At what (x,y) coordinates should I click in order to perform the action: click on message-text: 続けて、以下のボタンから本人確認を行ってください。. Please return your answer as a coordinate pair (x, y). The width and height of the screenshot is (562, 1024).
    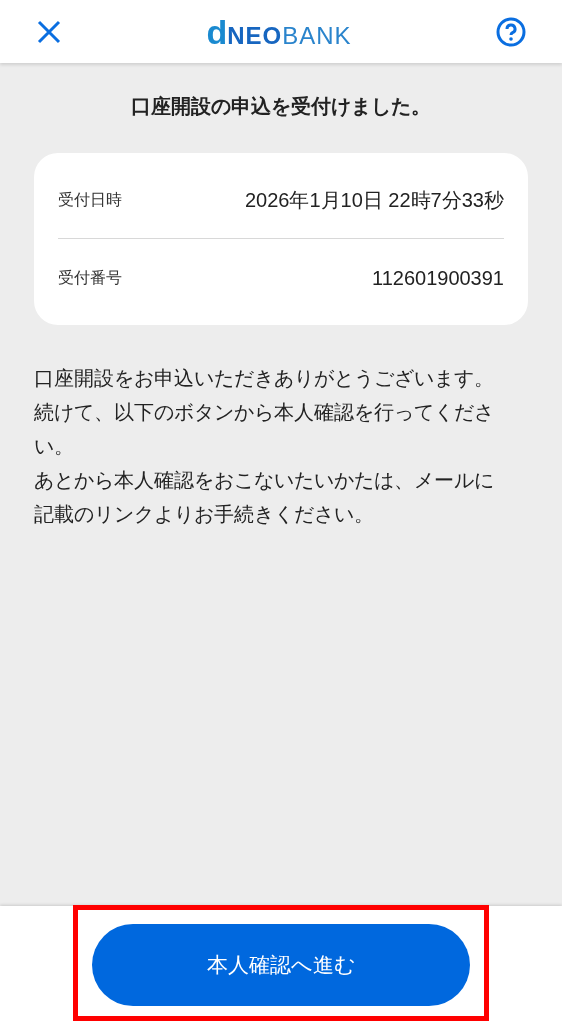
    Looking at the image, I should click on (264, 429).